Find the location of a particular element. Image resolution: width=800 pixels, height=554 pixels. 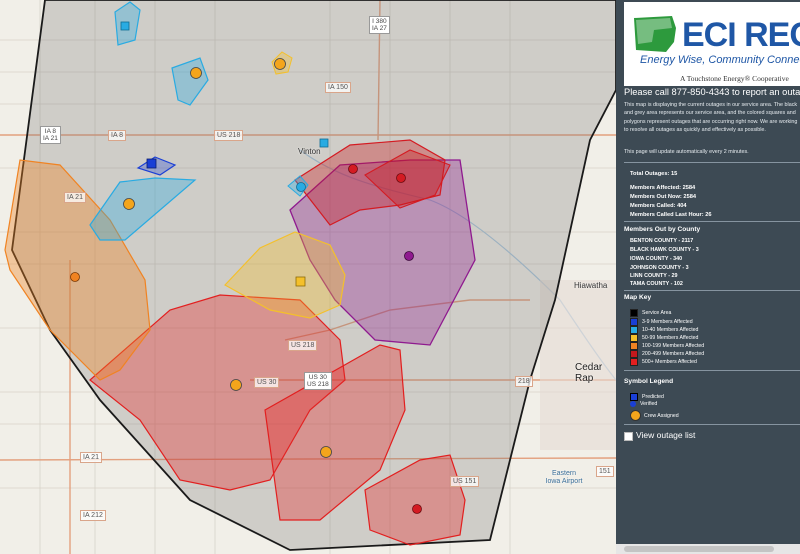

road-label: I 380 IA 27 is located at coordinates (379, 25).